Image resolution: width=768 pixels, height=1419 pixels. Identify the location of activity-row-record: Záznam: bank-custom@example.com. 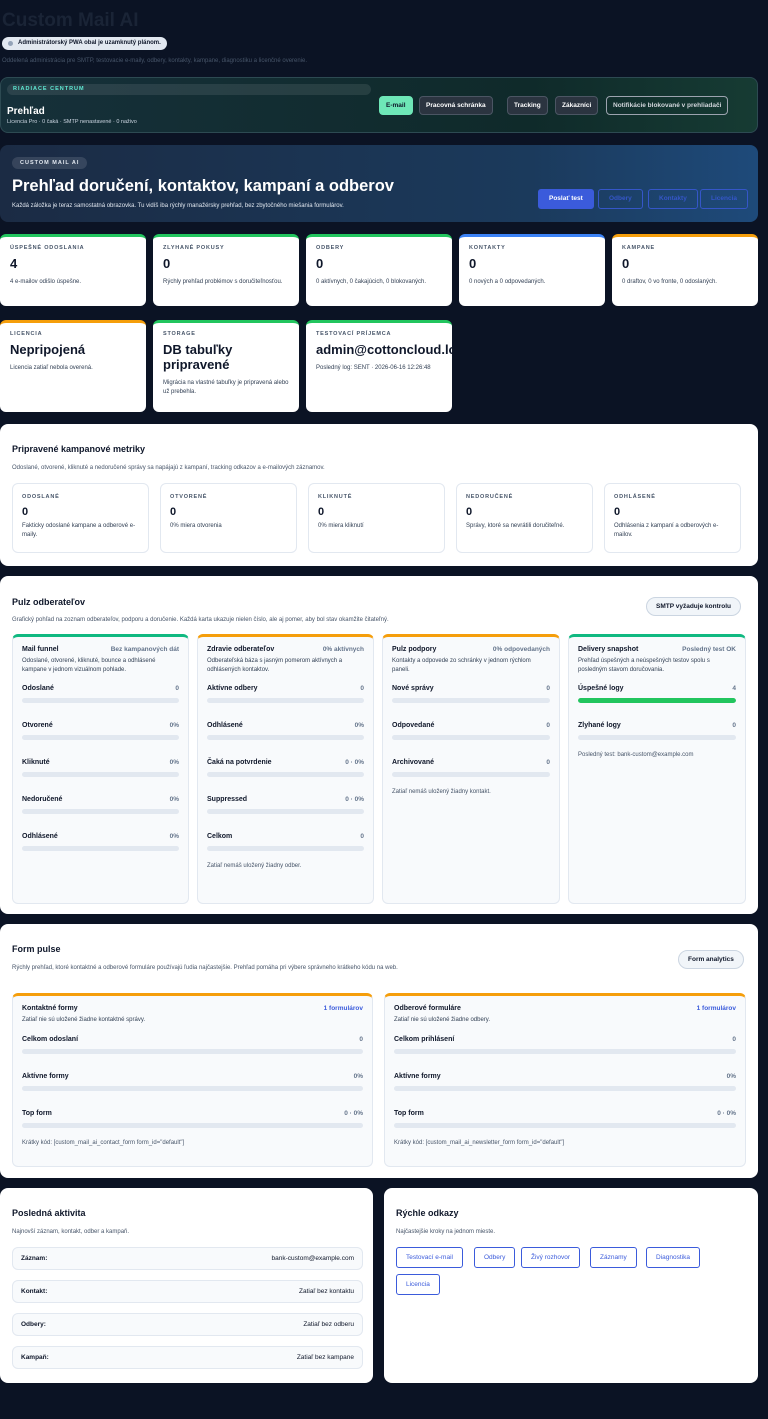
(187, 1258).